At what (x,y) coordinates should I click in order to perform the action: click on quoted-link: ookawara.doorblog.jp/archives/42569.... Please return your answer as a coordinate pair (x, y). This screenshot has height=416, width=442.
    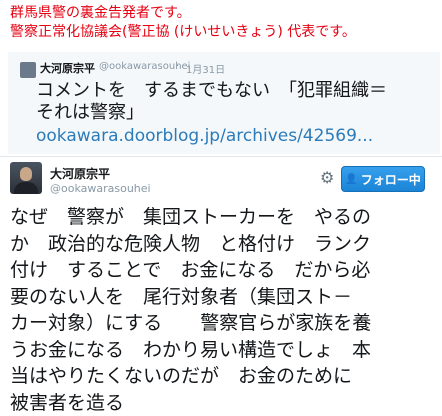
    Looking at the image, I should click on (204, 136).